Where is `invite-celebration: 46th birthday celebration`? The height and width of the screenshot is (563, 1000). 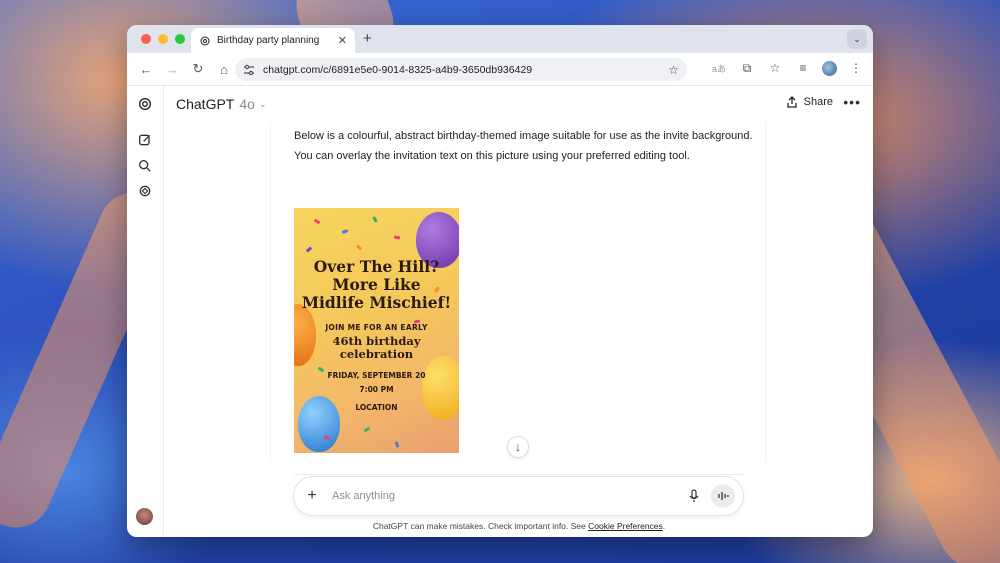 invite-celebration: 46th birthday celebration is located at coordinates (376, 348).